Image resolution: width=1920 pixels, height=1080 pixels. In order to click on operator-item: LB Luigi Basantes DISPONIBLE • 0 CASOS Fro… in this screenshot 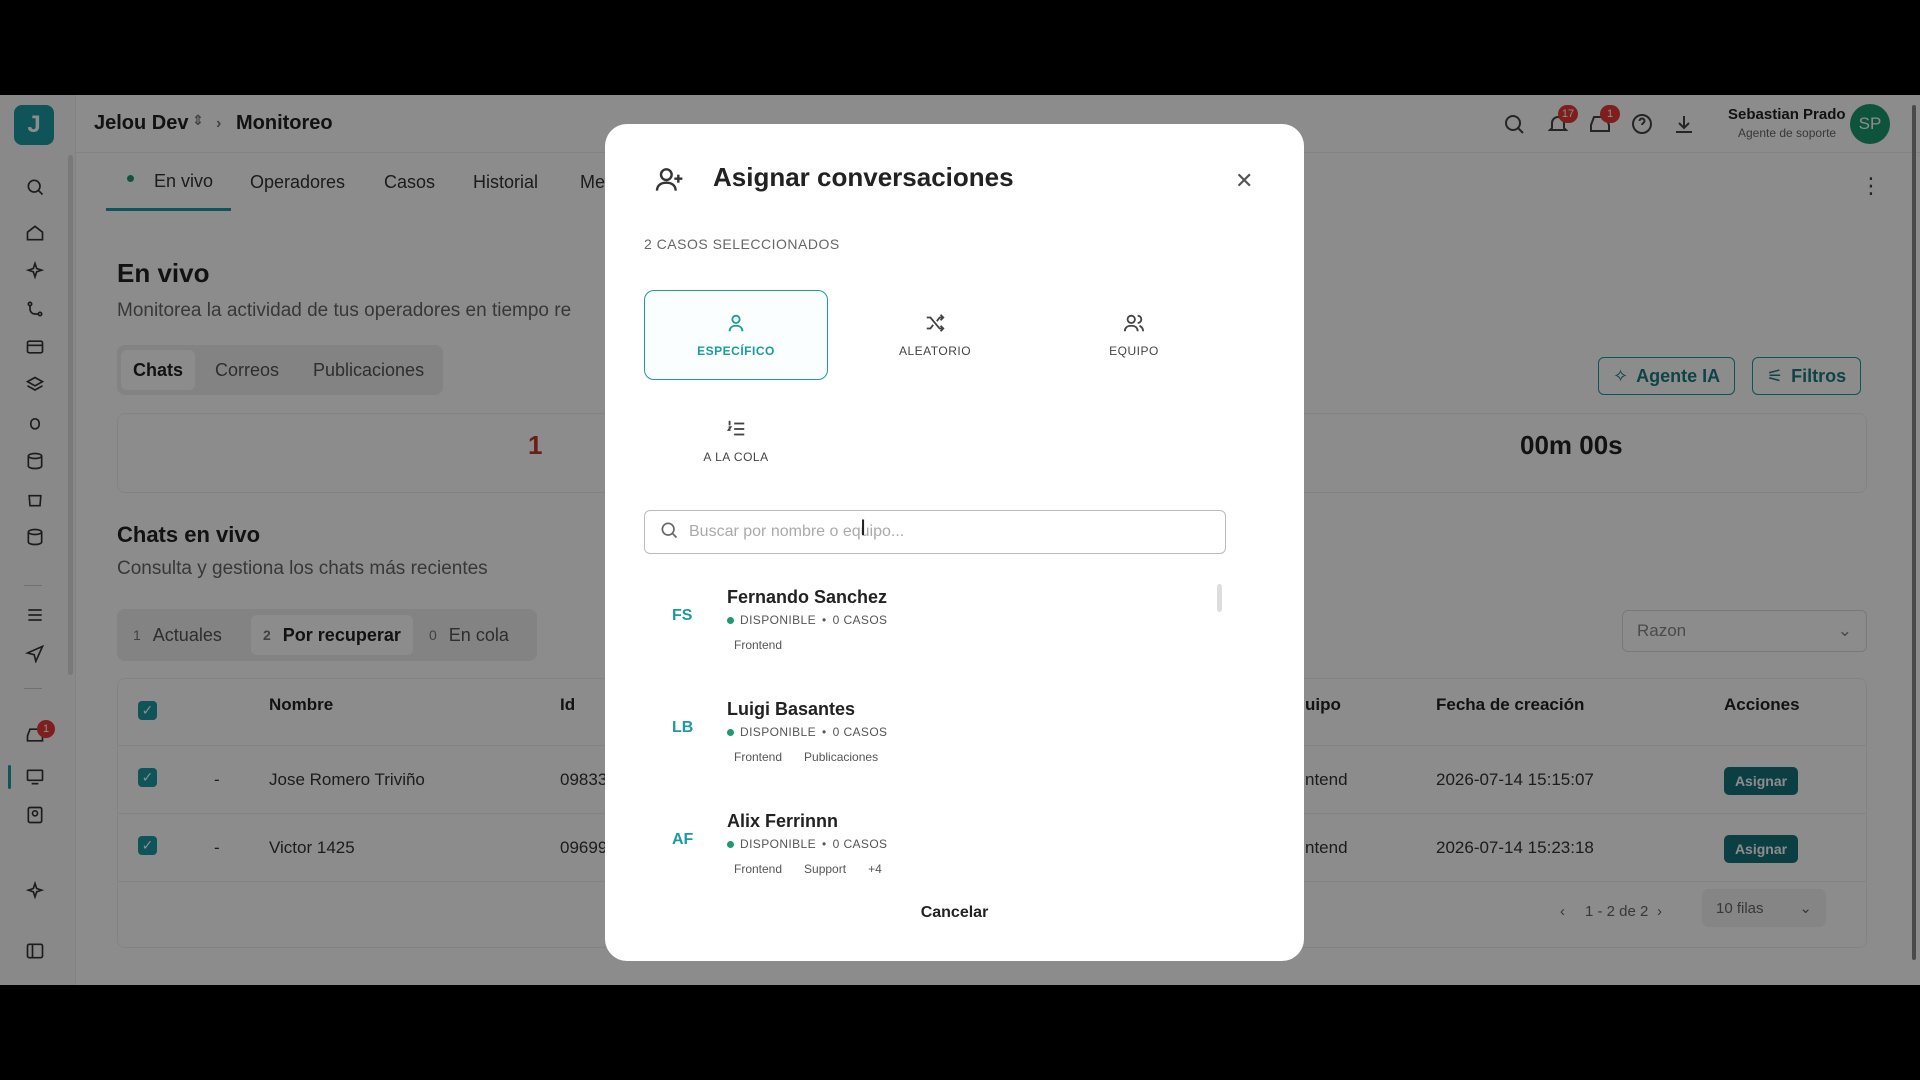, I will do `click(929, 736)`.